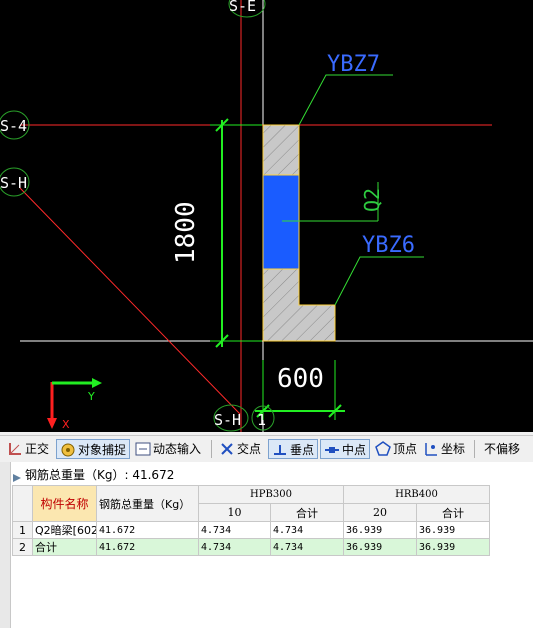  I want to click on column-header-name: 构件名称, so click(64, 503).